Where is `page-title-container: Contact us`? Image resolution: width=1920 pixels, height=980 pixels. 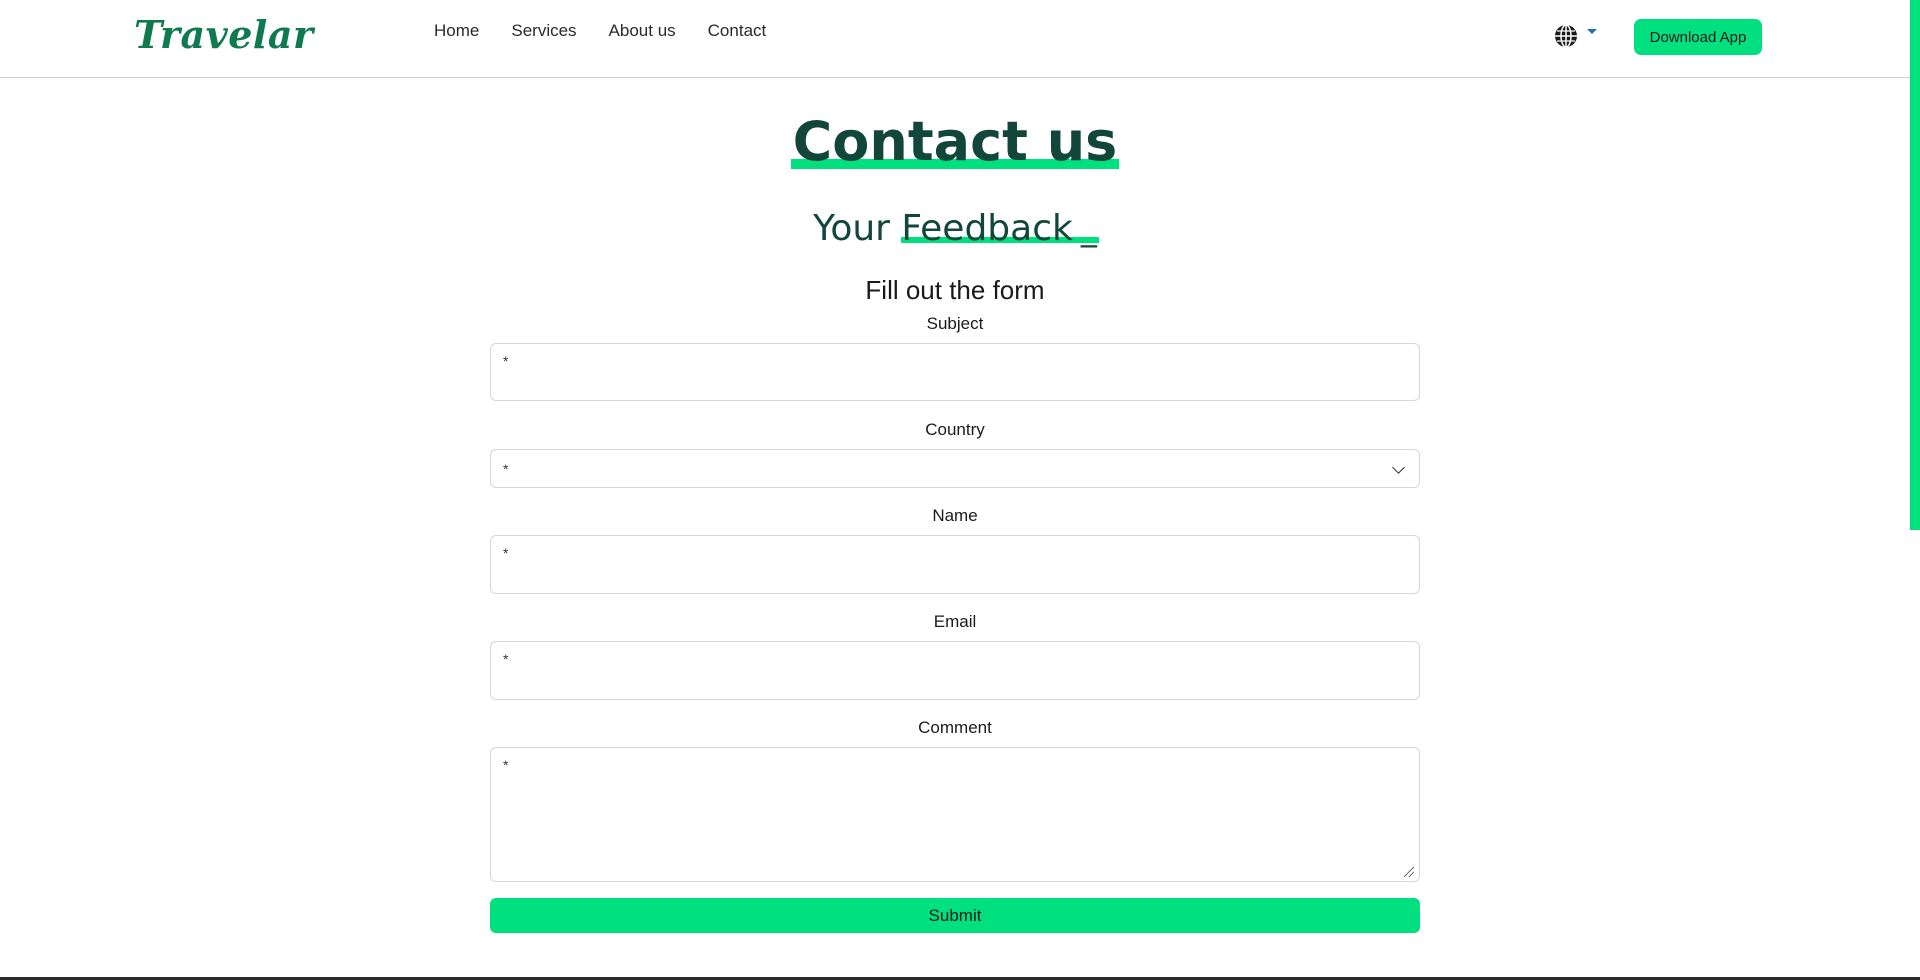
page-title-container: Contact us is located at coordinates (955, 141).